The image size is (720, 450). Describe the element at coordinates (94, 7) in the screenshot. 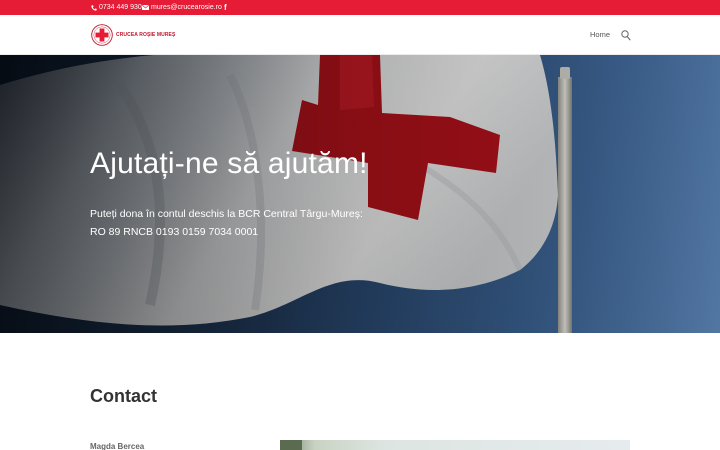

I see `phone-icon` at that location.